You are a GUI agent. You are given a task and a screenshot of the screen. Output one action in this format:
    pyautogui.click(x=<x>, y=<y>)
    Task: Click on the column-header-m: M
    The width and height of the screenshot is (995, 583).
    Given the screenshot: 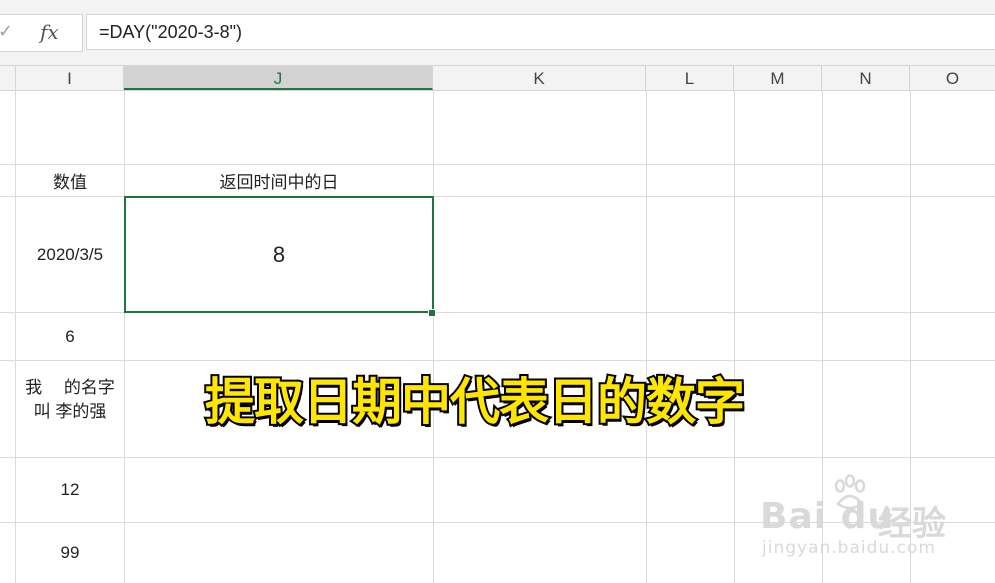 What is the action you would take?
    pyautogui.click(x=778, y=78)
    